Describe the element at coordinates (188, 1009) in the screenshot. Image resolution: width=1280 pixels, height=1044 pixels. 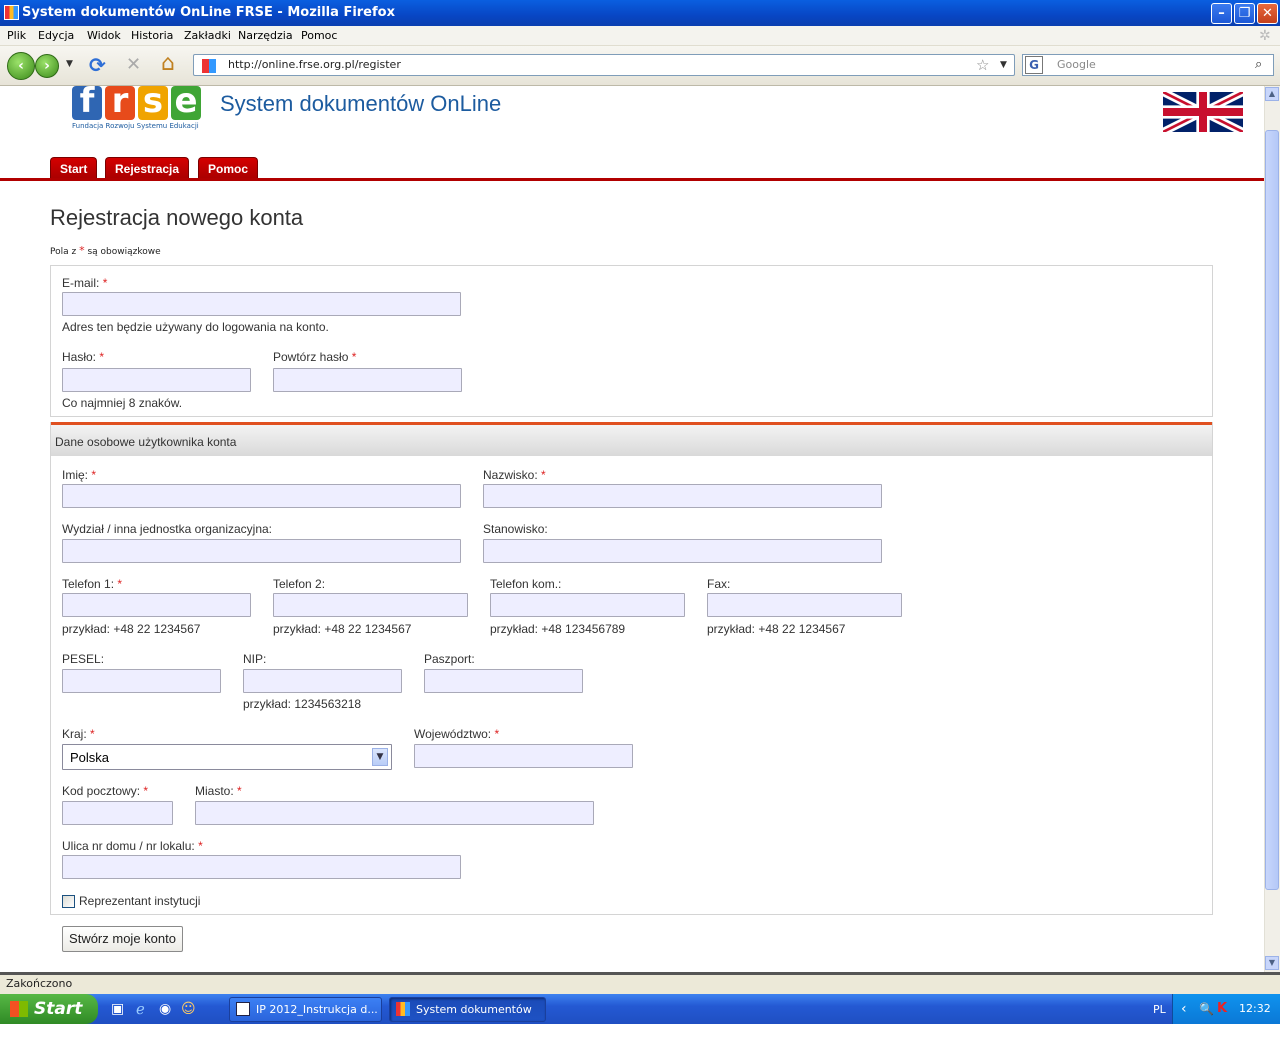
I see `quicklaunch-messenger-icon: ☺` at that location.